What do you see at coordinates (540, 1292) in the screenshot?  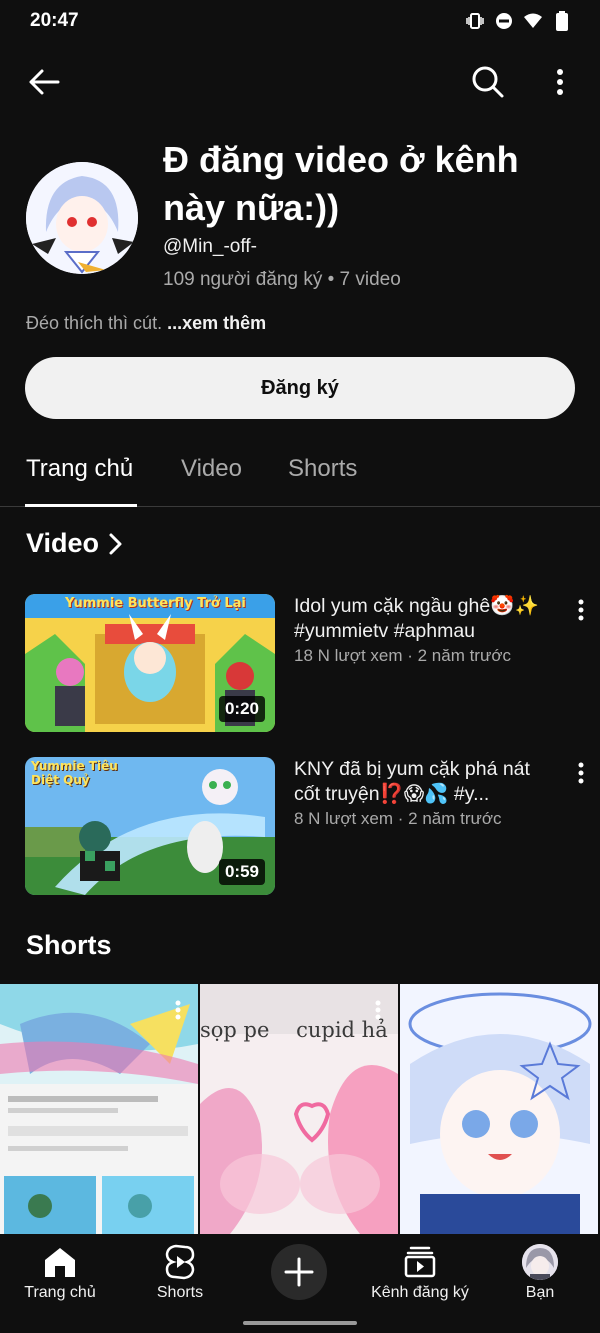 I see `nav-you-label: Bạn` at bounding box center [540, 1292].